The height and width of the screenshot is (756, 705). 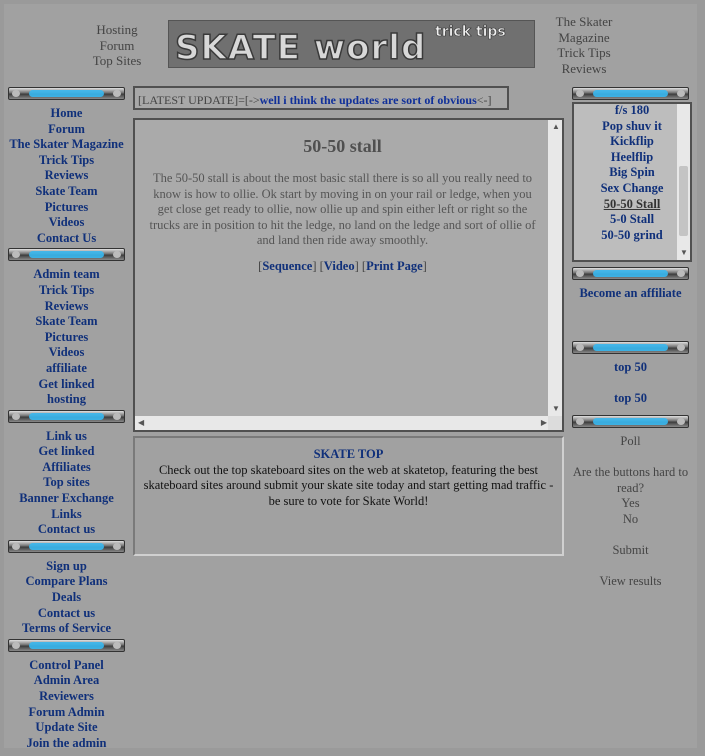 What do you see at coordinates (66, 192) in the screenshot?
I see `left-nav-skate-team: Skate Team` at bounding box center [66, 192].